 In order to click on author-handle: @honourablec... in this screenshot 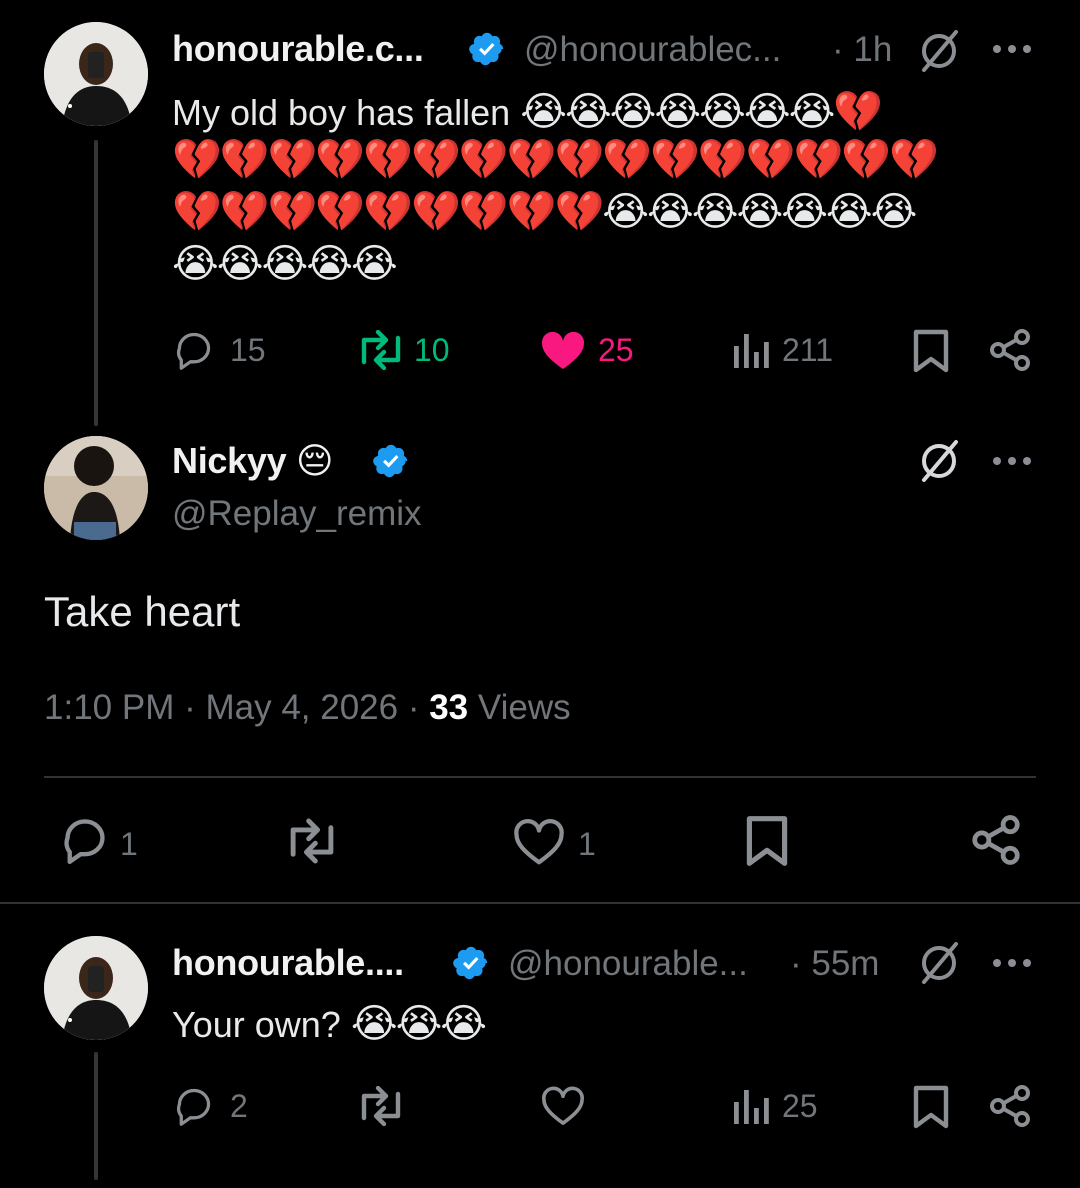, I will do `click(652, 50)`.